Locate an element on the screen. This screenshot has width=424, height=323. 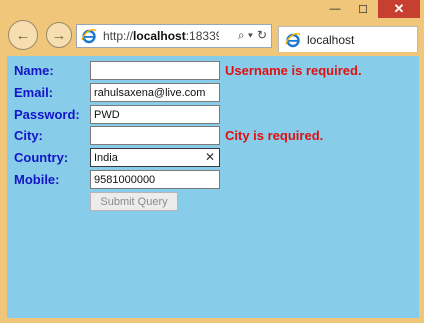
password-row: Password: PWD is located at coordinates (213, 115).